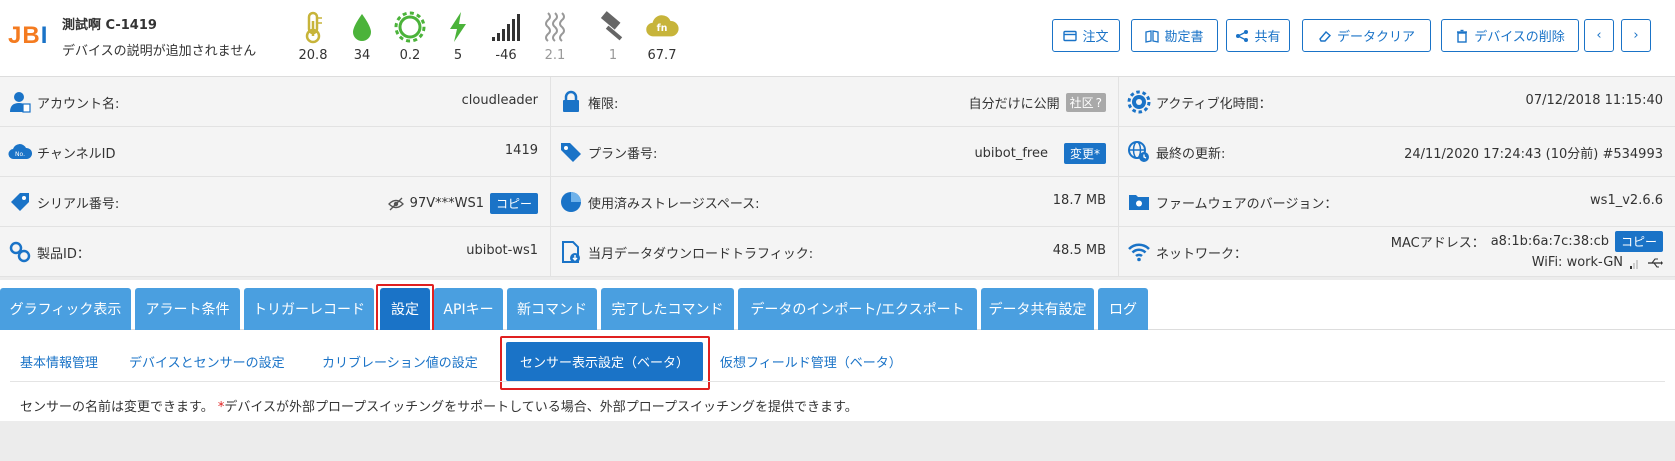 The width and height of the screenshot is (1675, 461). What do you see at coordinates (20, 252) in the screenshot?
I see `link-chain-icon` at bounding box center [20, 252].